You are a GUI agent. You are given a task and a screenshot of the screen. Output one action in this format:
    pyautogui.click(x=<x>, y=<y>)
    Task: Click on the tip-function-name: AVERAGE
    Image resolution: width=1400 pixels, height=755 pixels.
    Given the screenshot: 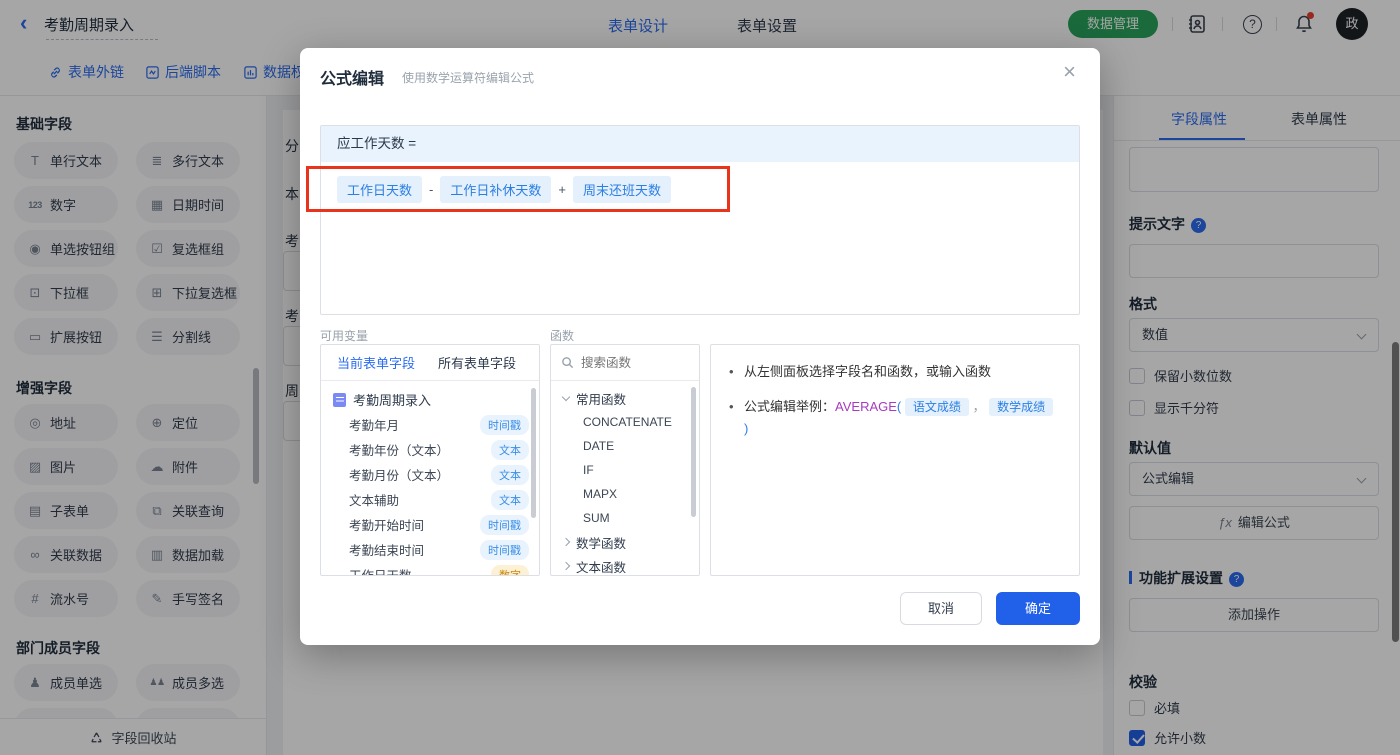 What is the action you would take?
    pyautogui.click(x=866, y=406)
    